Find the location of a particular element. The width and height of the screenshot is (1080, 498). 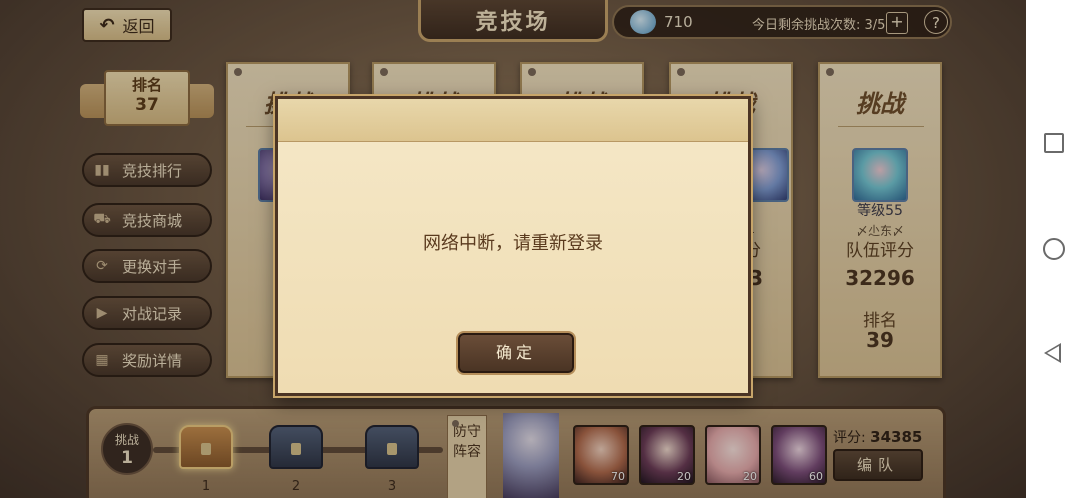

dialog-message: 网络中断，请重新登录 is located at coordinates (513, 243).